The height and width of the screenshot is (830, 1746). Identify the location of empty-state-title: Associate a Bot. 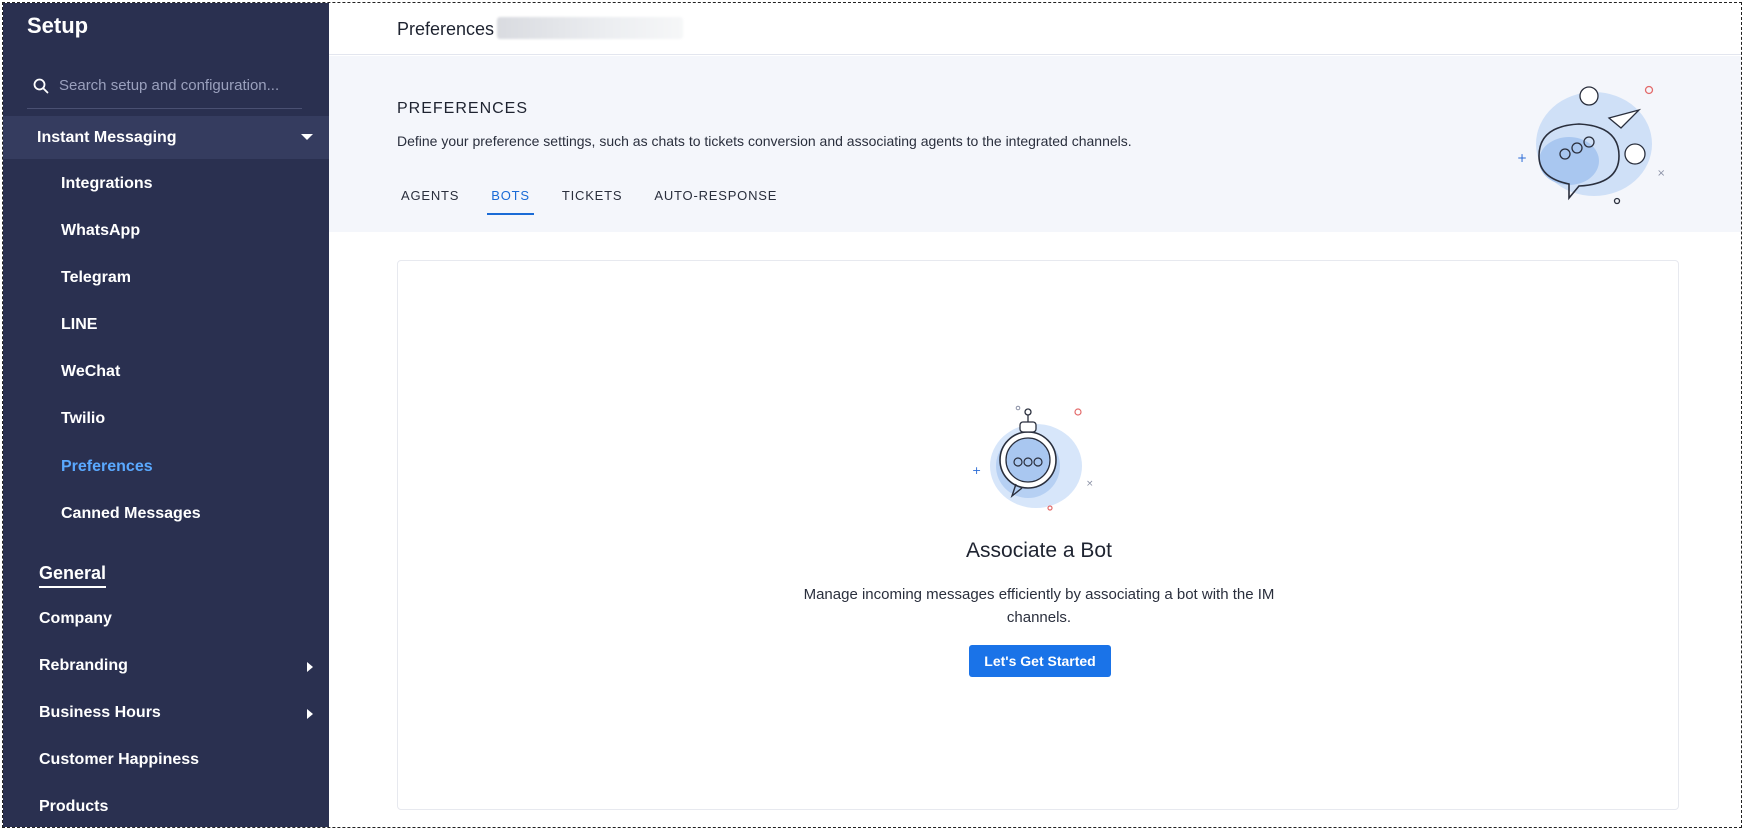
(1039, 550).